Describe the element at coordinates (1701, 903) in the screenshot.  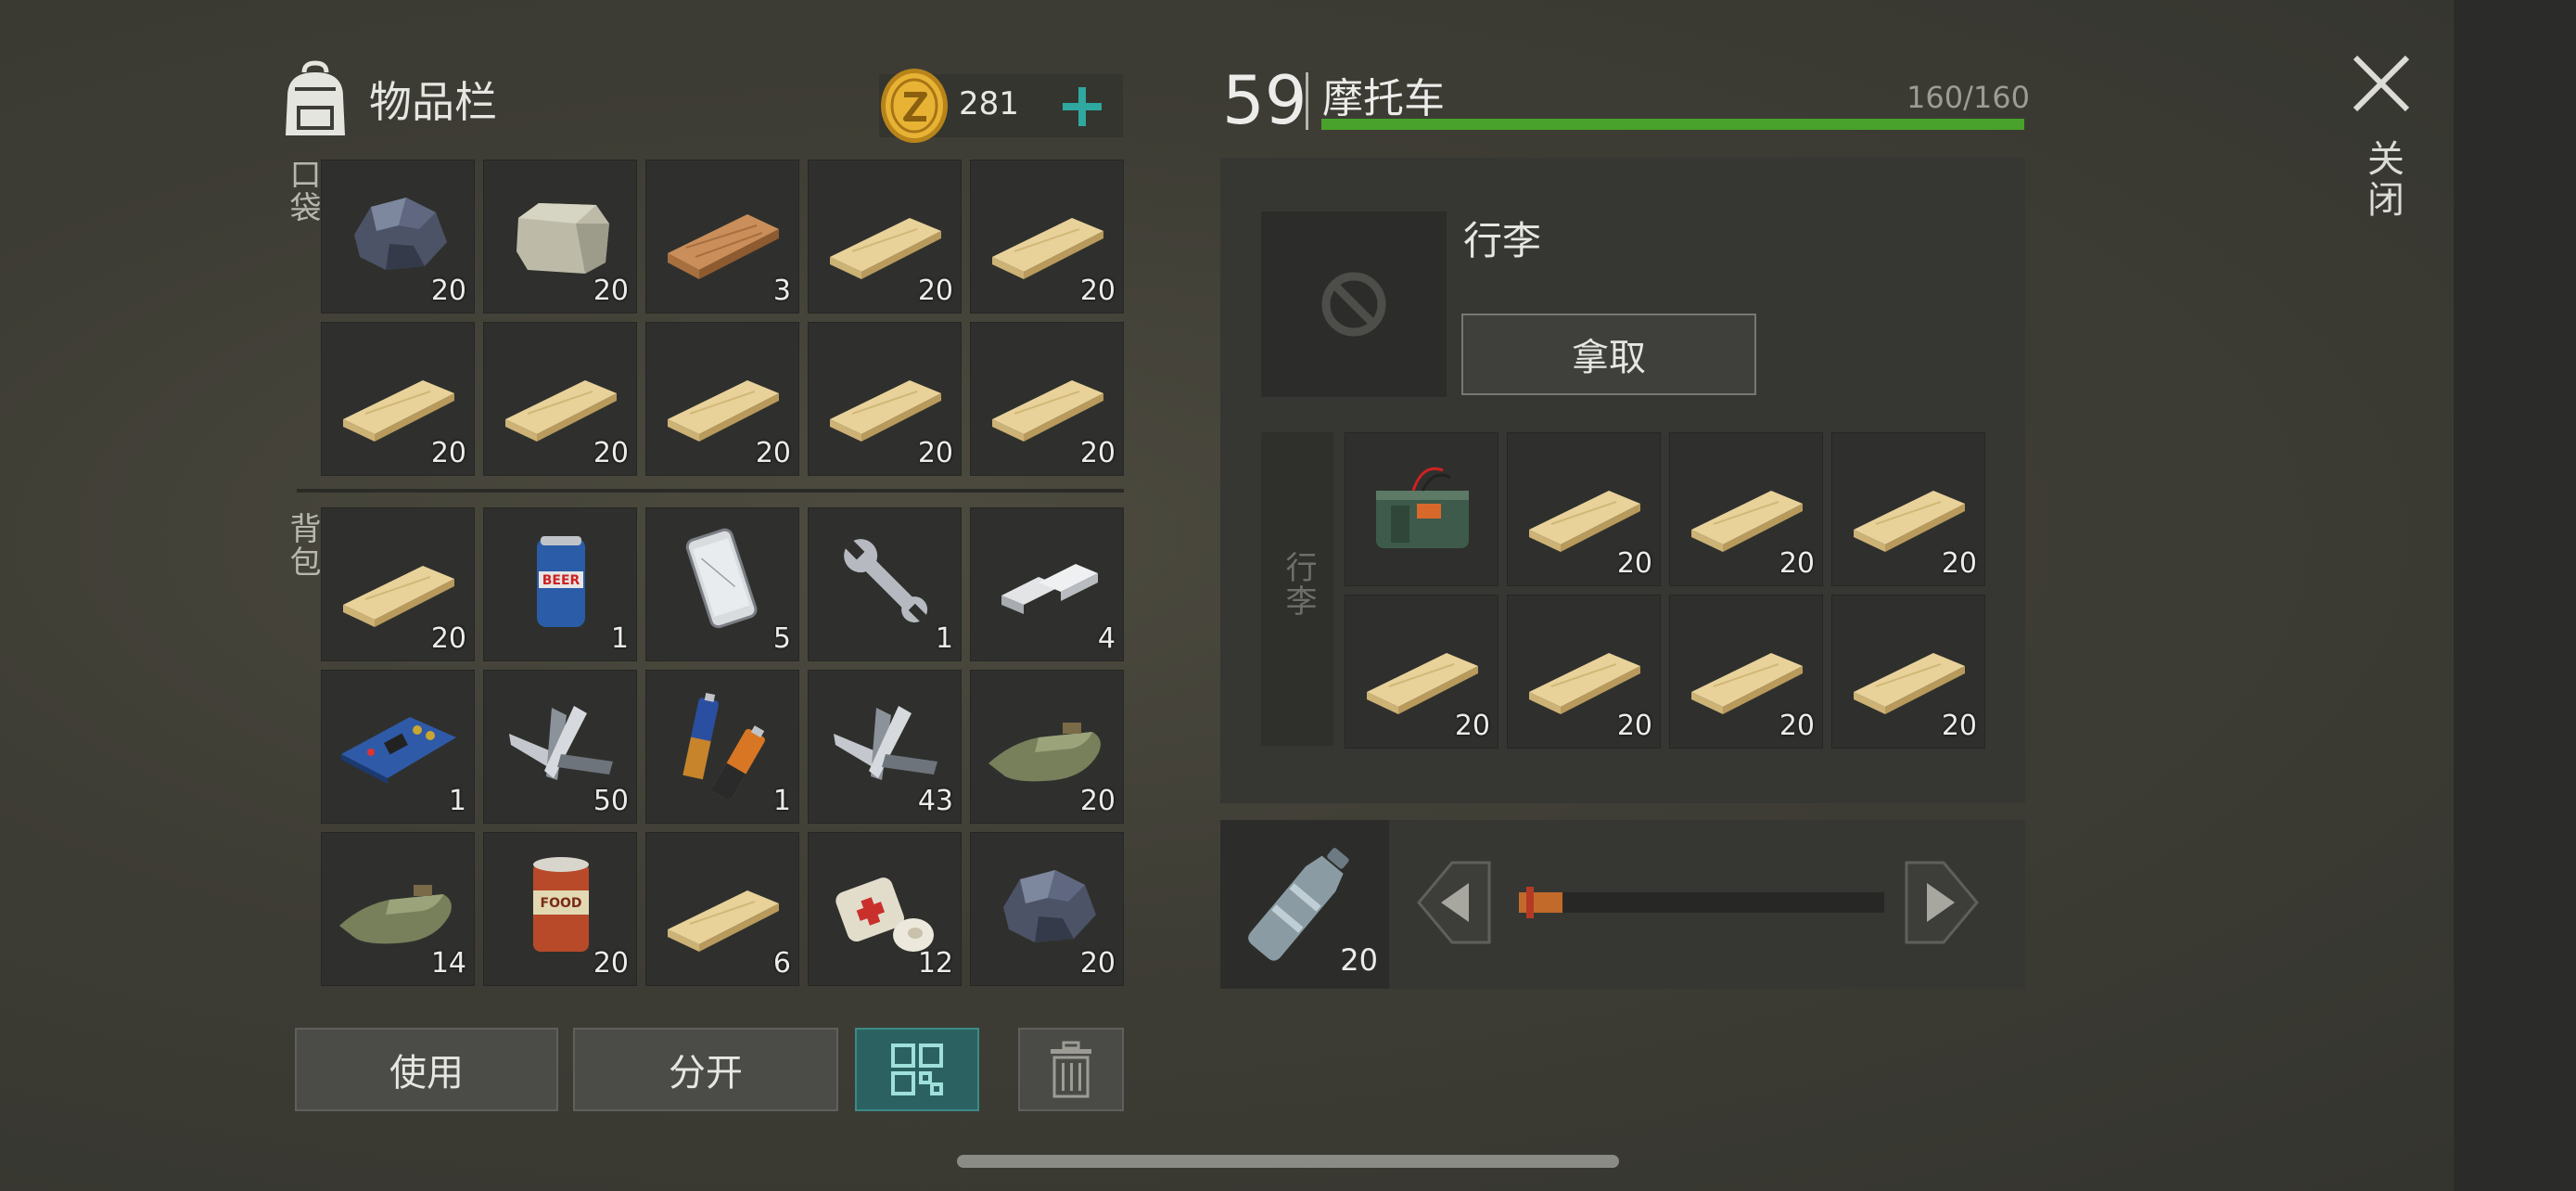
I see `fuel-slider` at that location.